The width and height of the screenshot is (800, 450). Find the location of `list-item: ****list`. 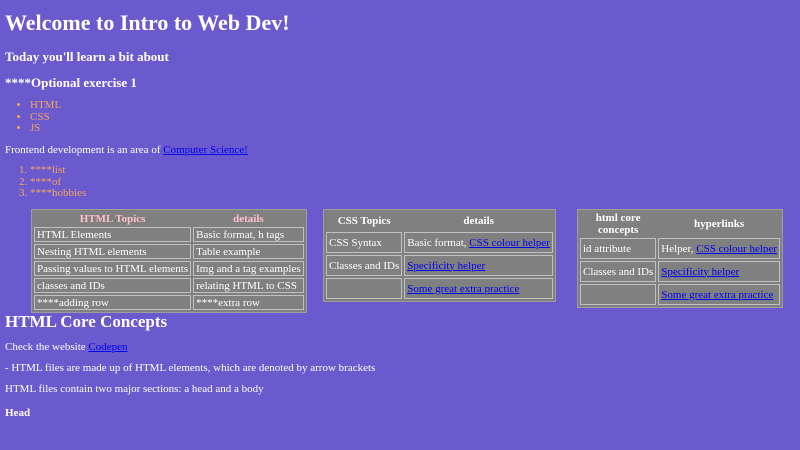

list-item: ****list is located at coordinates (58, 170).